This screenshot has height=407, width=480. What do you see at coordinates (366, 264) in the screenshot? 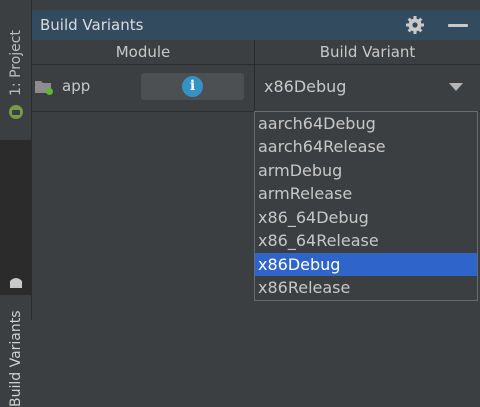
I see `dropdown-option-x86debug: x86Debug` at bounding box center [366, 264].